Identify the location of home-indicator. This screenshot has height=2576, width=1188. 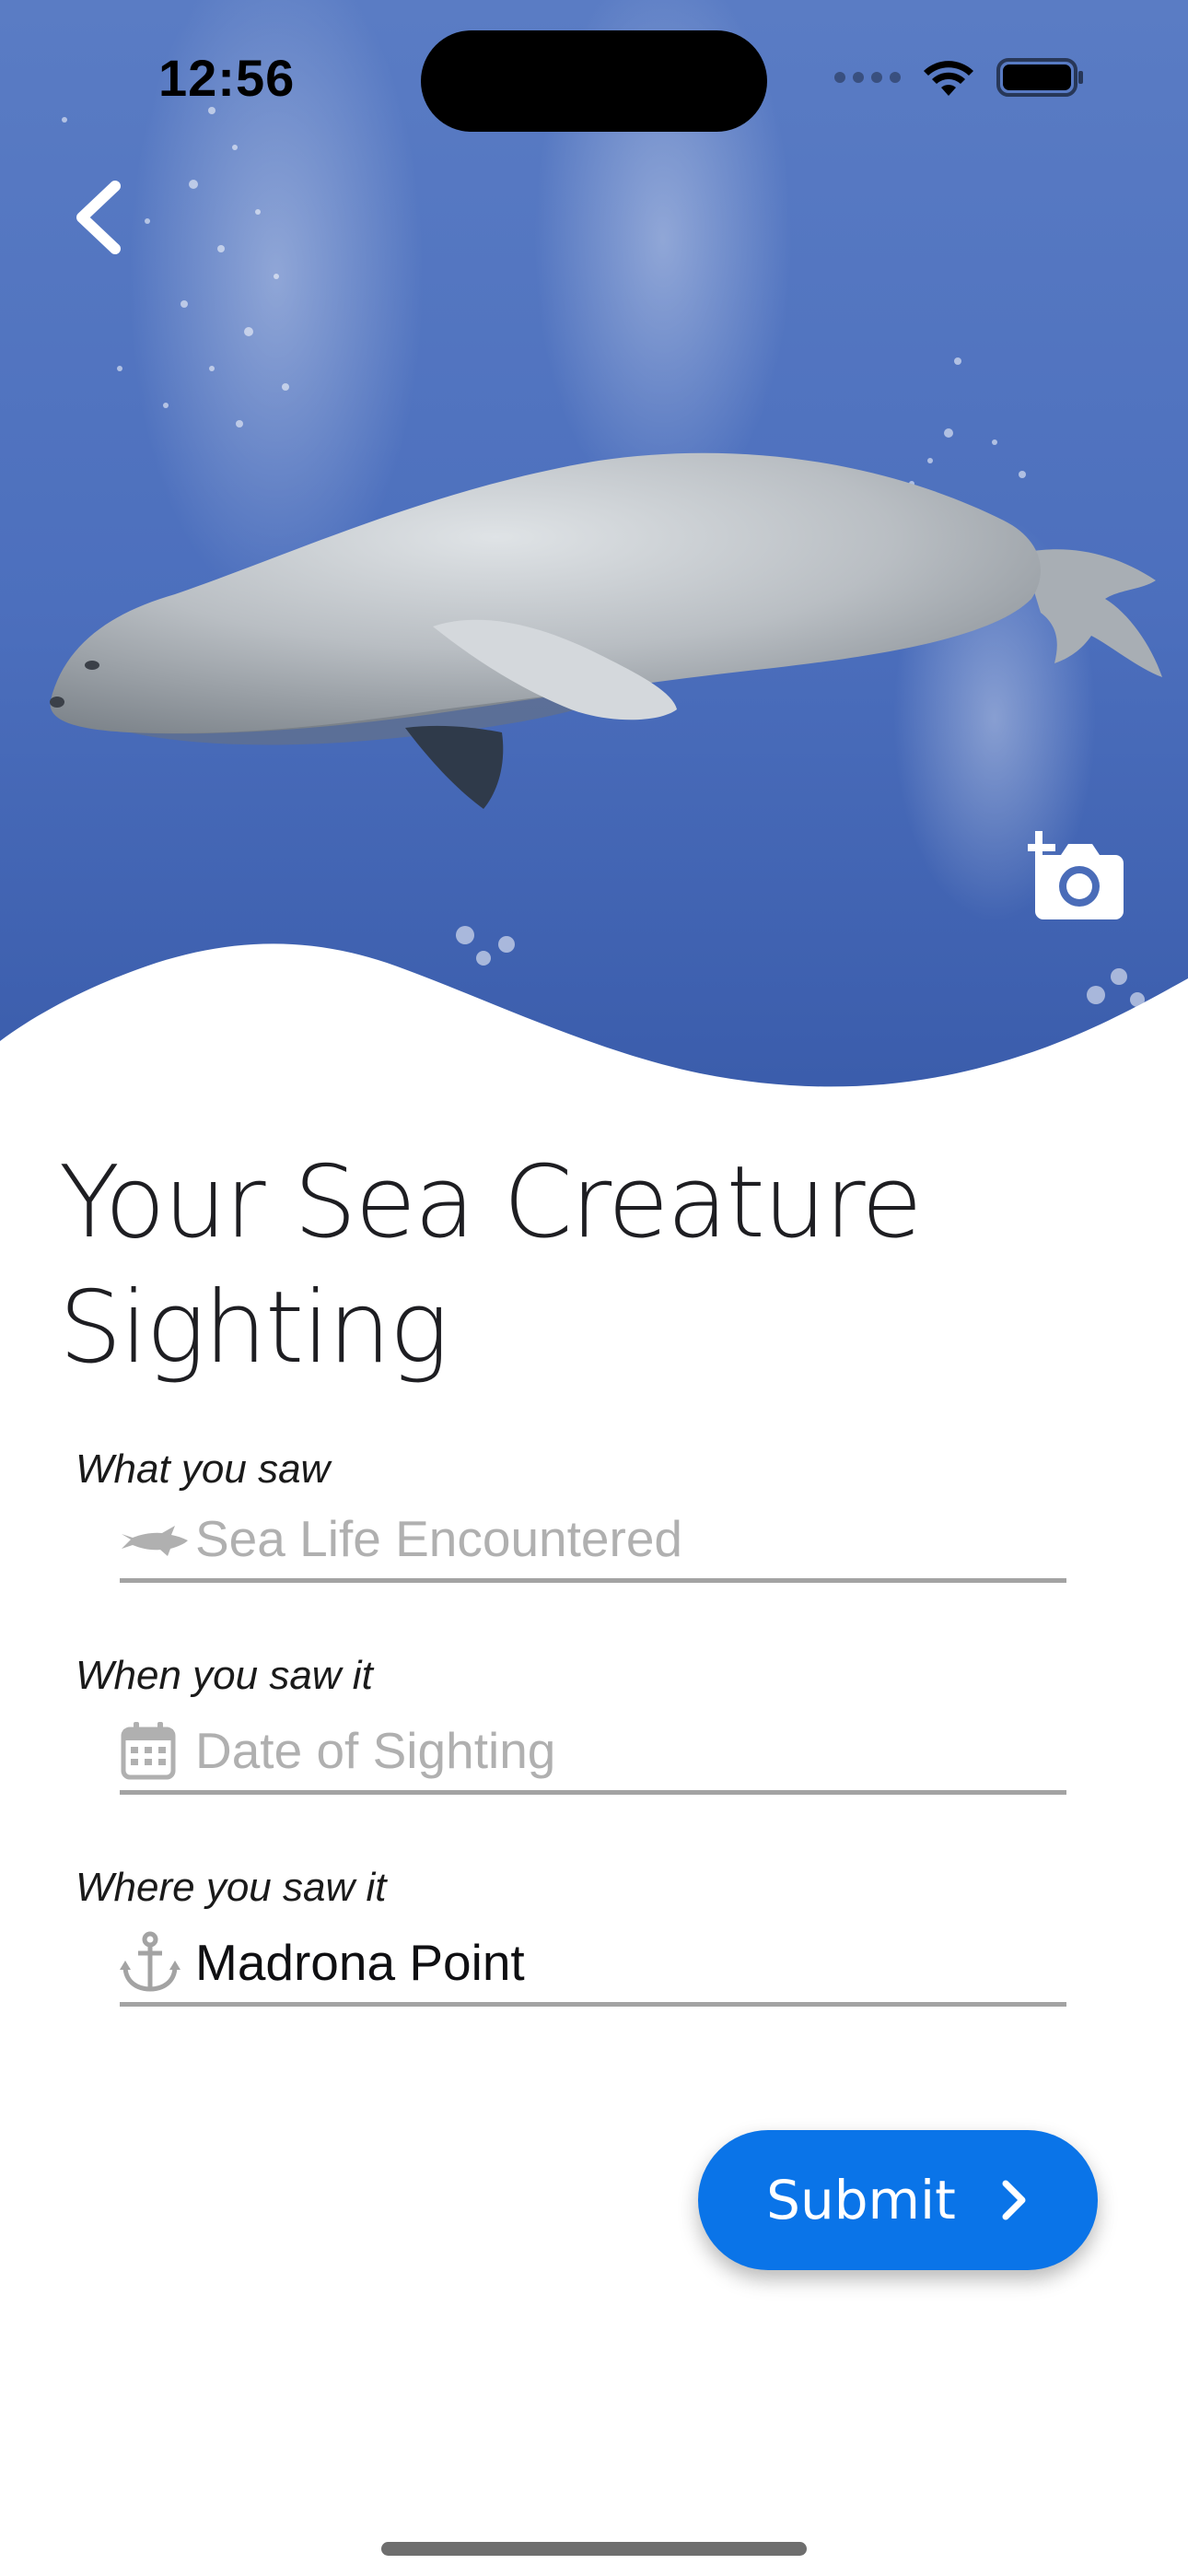
(594, 2549).